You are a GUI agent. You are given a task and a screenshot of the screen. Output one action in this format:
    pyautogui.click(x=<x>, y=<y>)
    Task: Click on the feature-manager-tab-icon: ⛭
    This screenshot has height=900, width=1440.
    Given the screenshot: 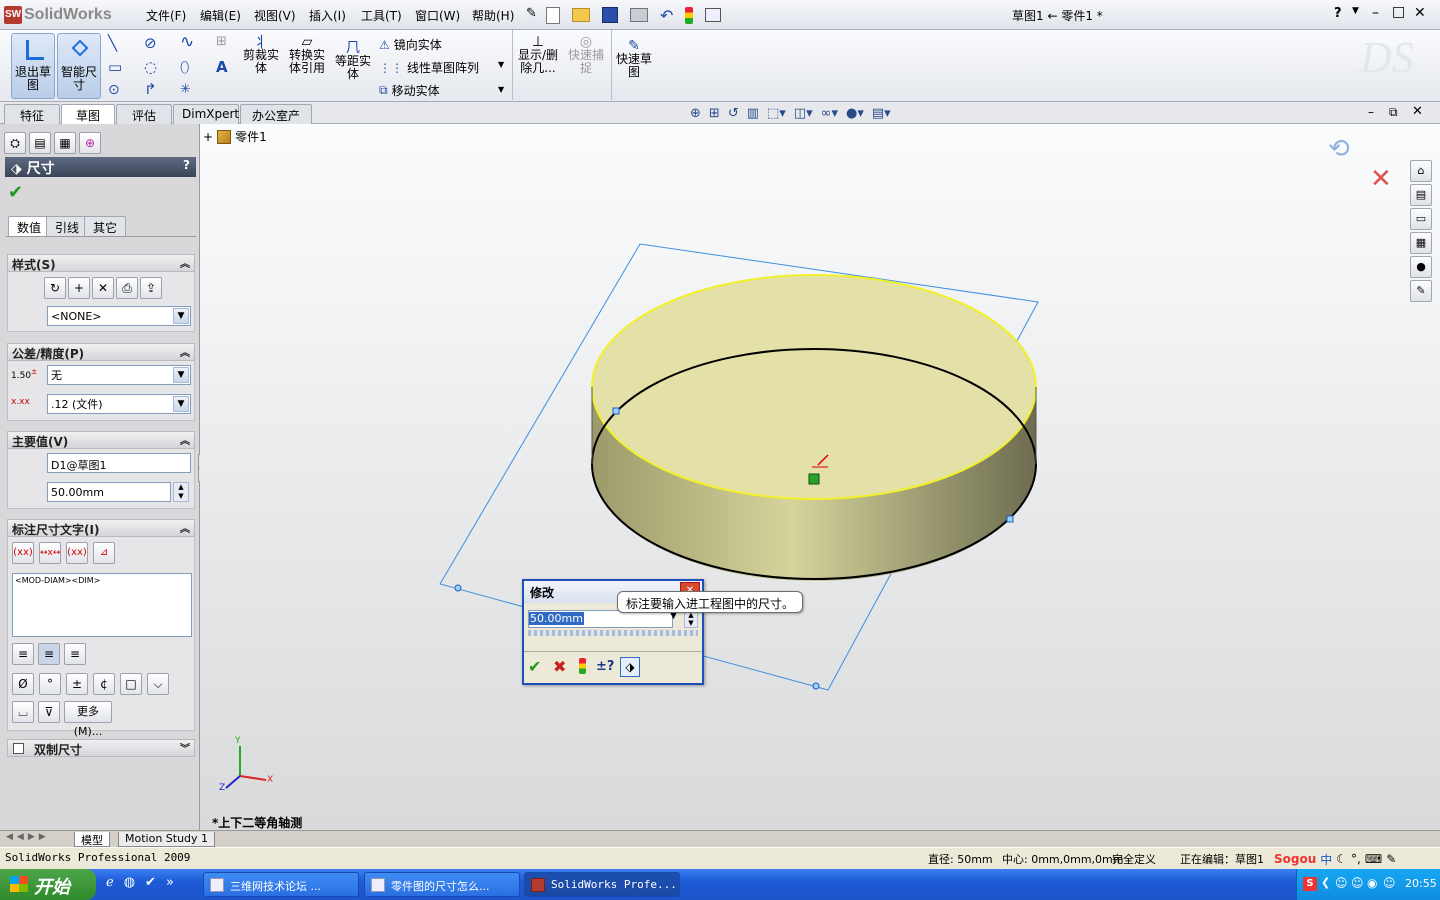 What is the action you would take?
    pyautogui.click(x=15, y=143)
    